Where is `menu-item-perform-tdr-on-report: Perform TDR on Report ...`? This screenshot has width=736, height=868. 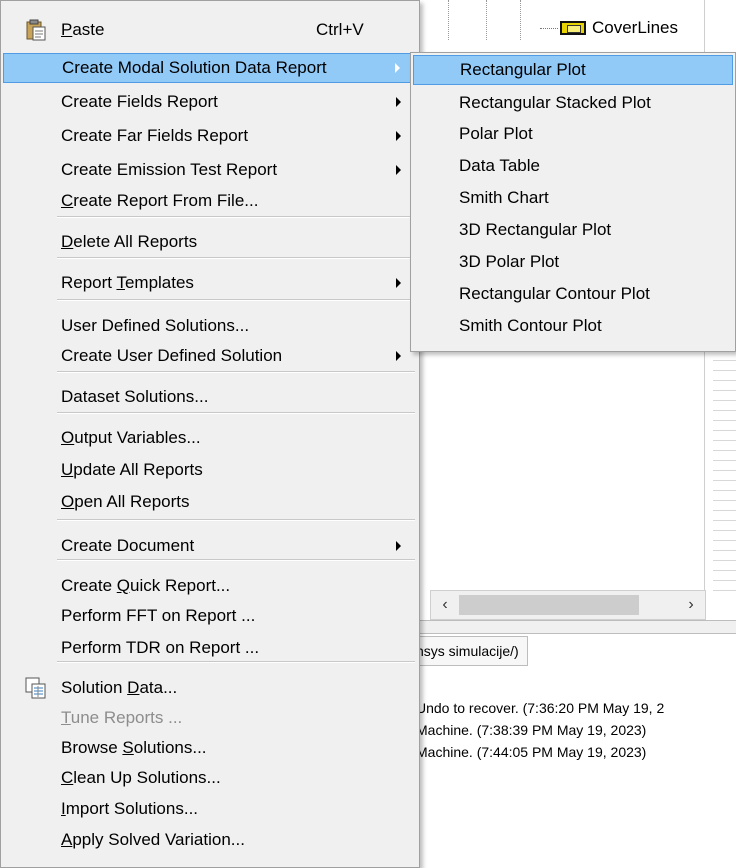 menu-item-perform-tdr-on-report: Perform TDR on Report ... is located at coordinates (210, 648).